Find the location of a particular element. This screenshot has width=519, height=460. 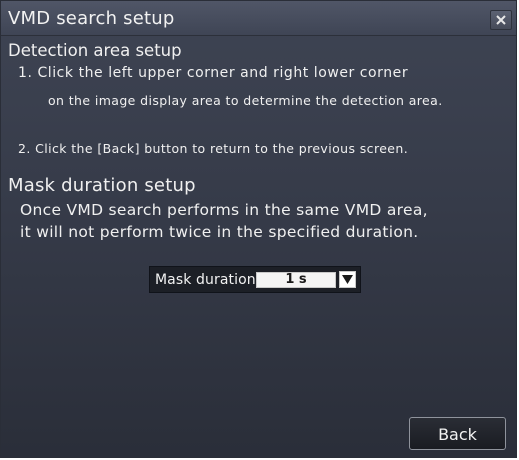

back-button: Back is located at coordinates (457, 433).